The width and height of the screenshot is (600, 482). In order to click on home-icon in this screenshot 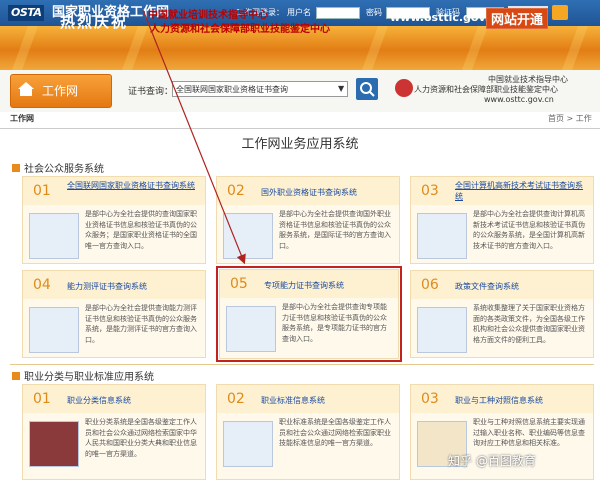, I will do `click(26, 89)`.